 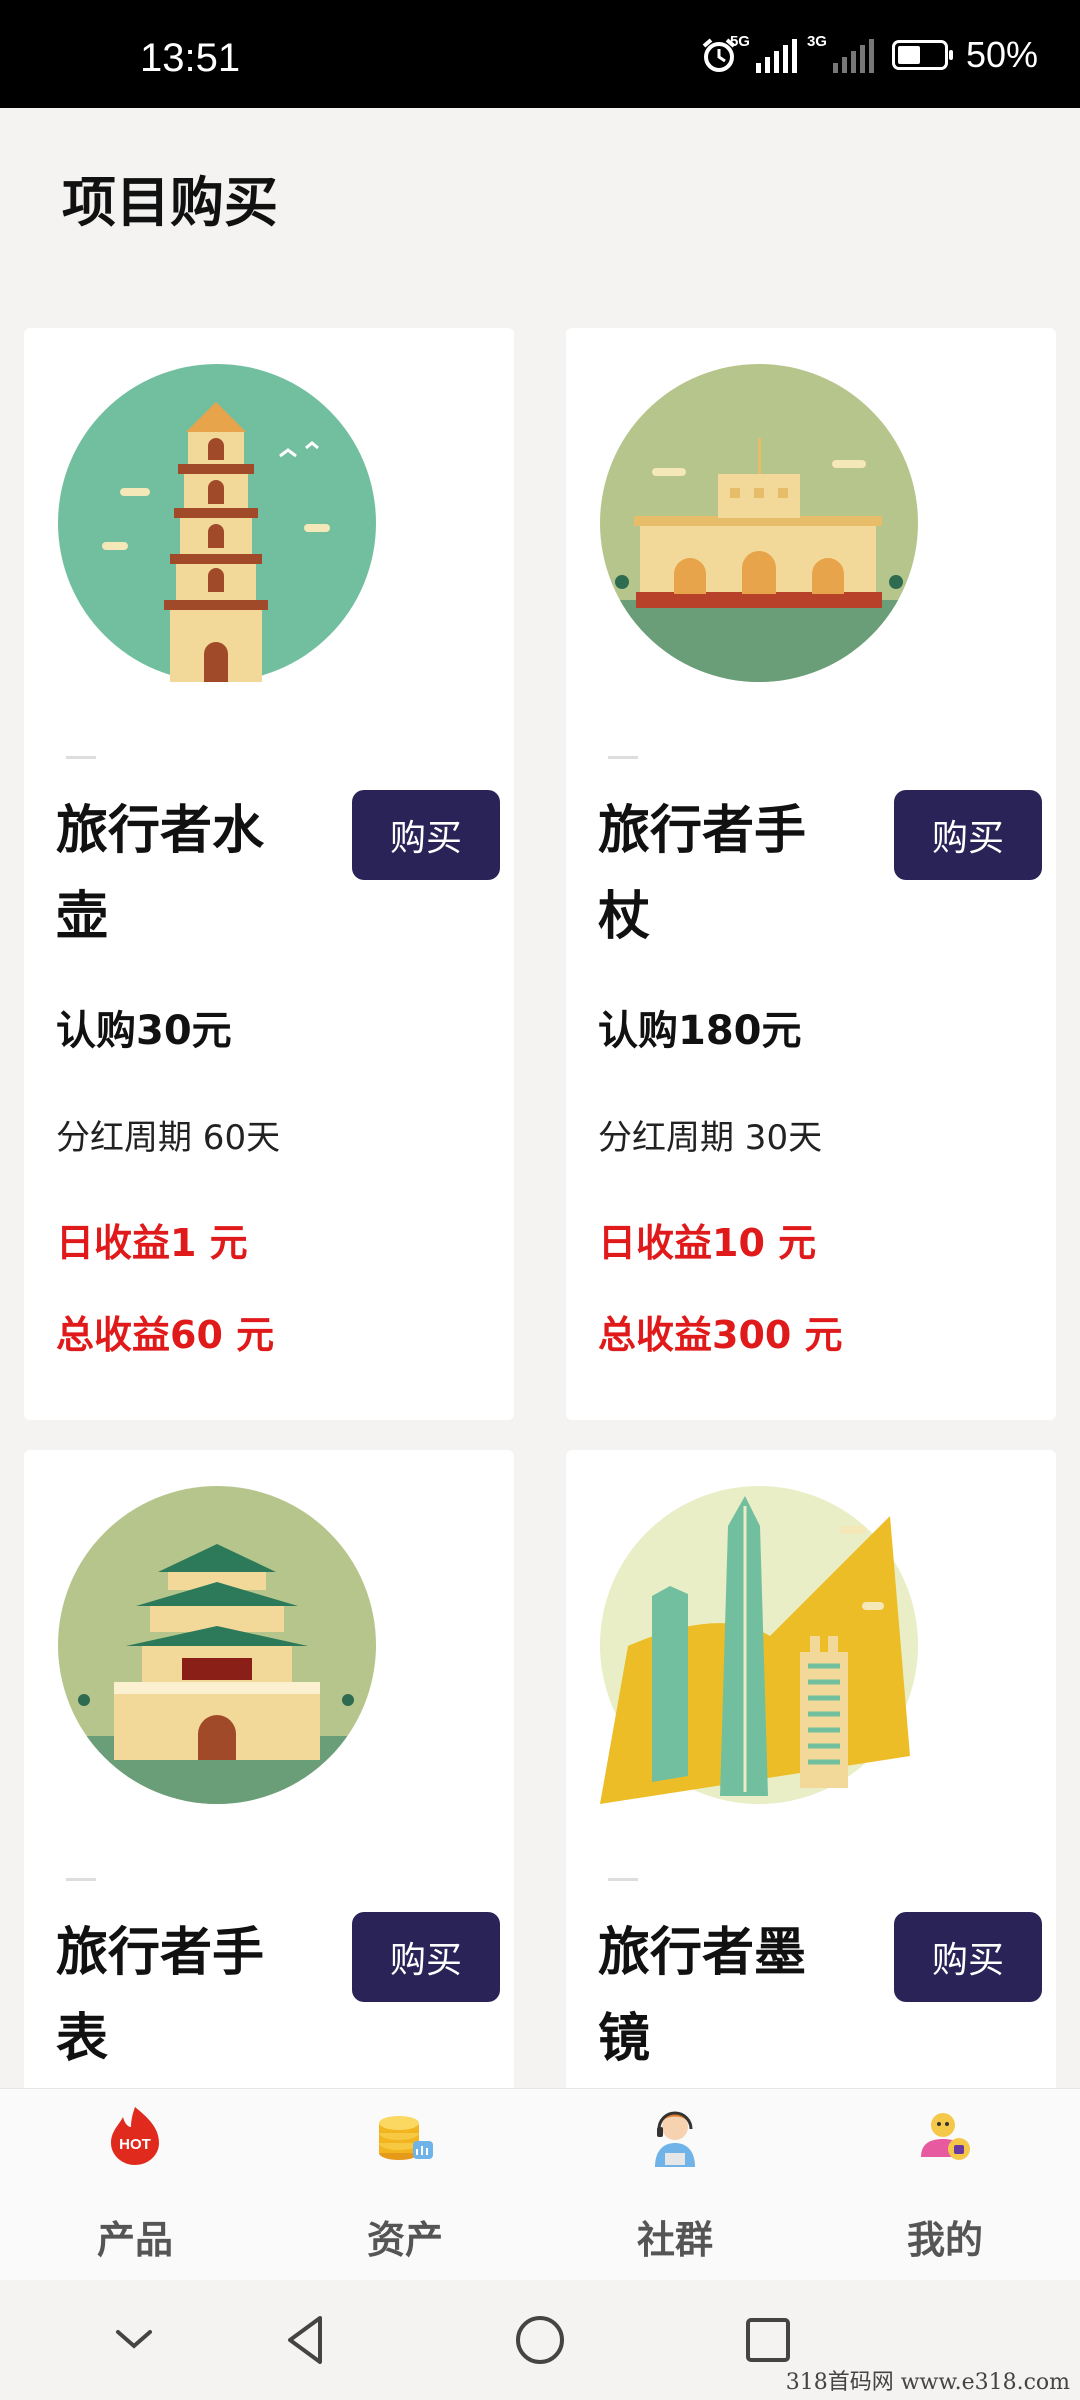 I want to click on recents-icon, so click(x=768, y=2340).